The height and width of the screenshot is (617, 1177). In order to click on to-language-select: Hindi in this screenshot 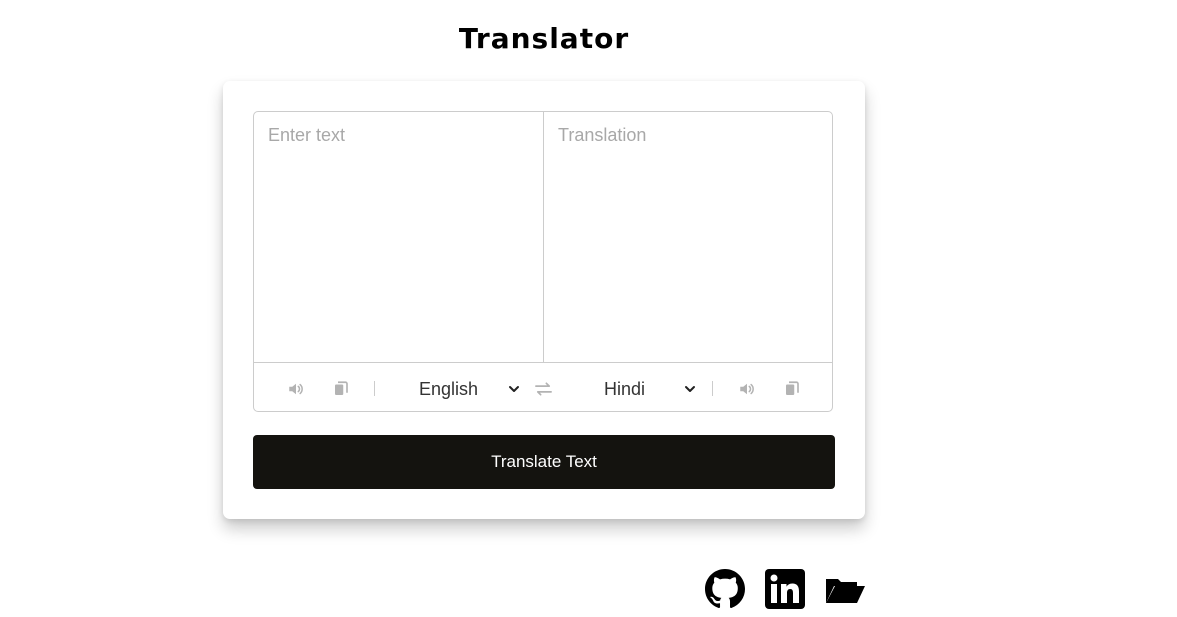, I will do `click(649, 389)`.